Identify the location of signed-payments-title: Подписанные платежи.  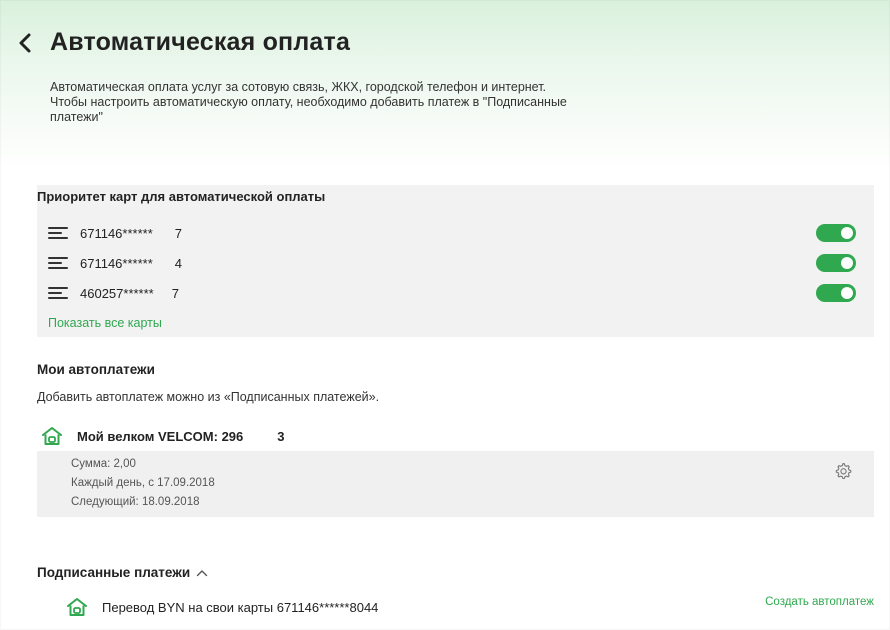
(114, 572).